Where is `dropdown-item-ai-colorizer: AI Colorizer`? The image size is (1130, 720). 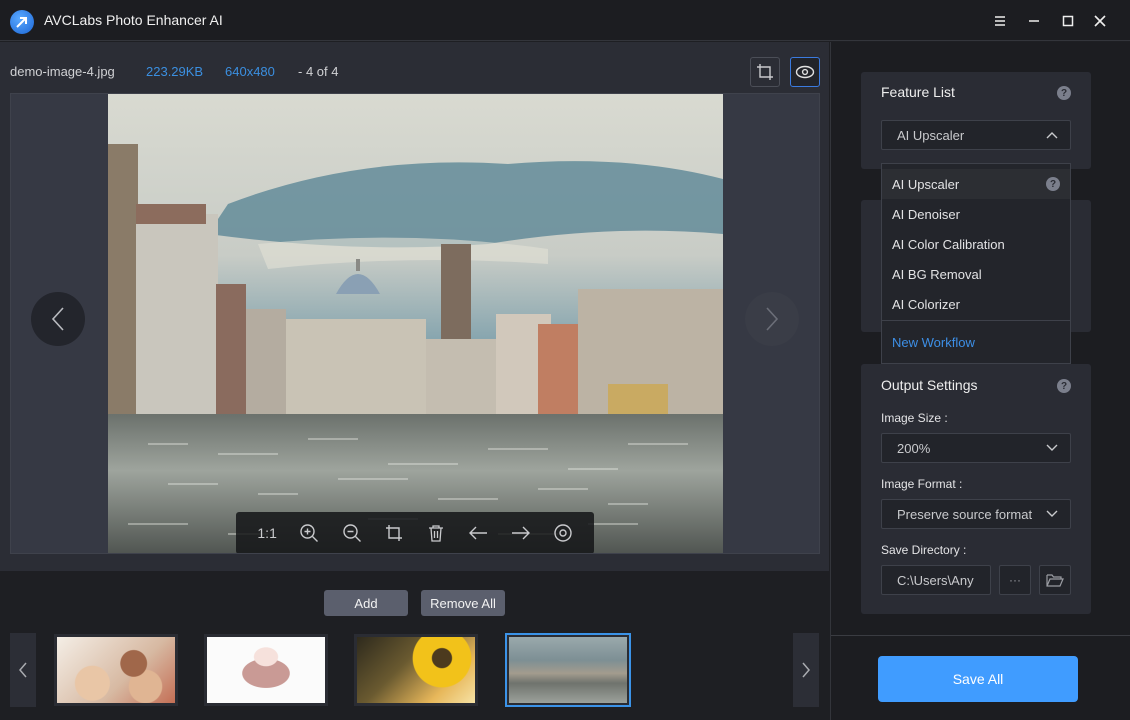
dropdown-item-ai-colorizer: AI Colorizer is located at coordinates (976, 304).